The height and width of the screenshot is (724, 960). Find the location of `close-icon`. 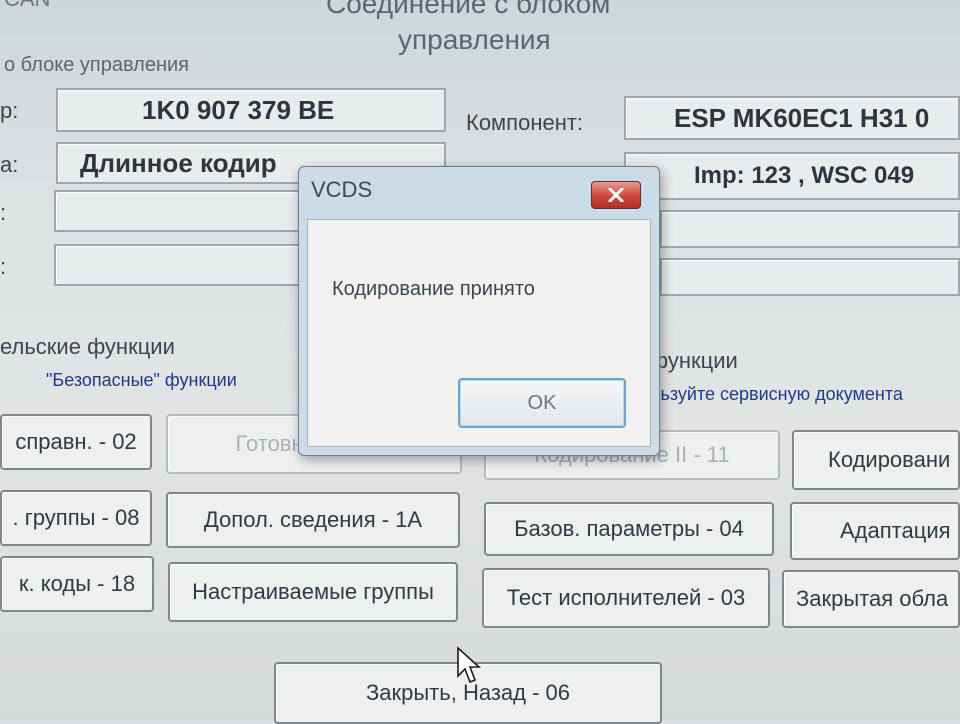

close-icon is located at coordinates (616, 195).